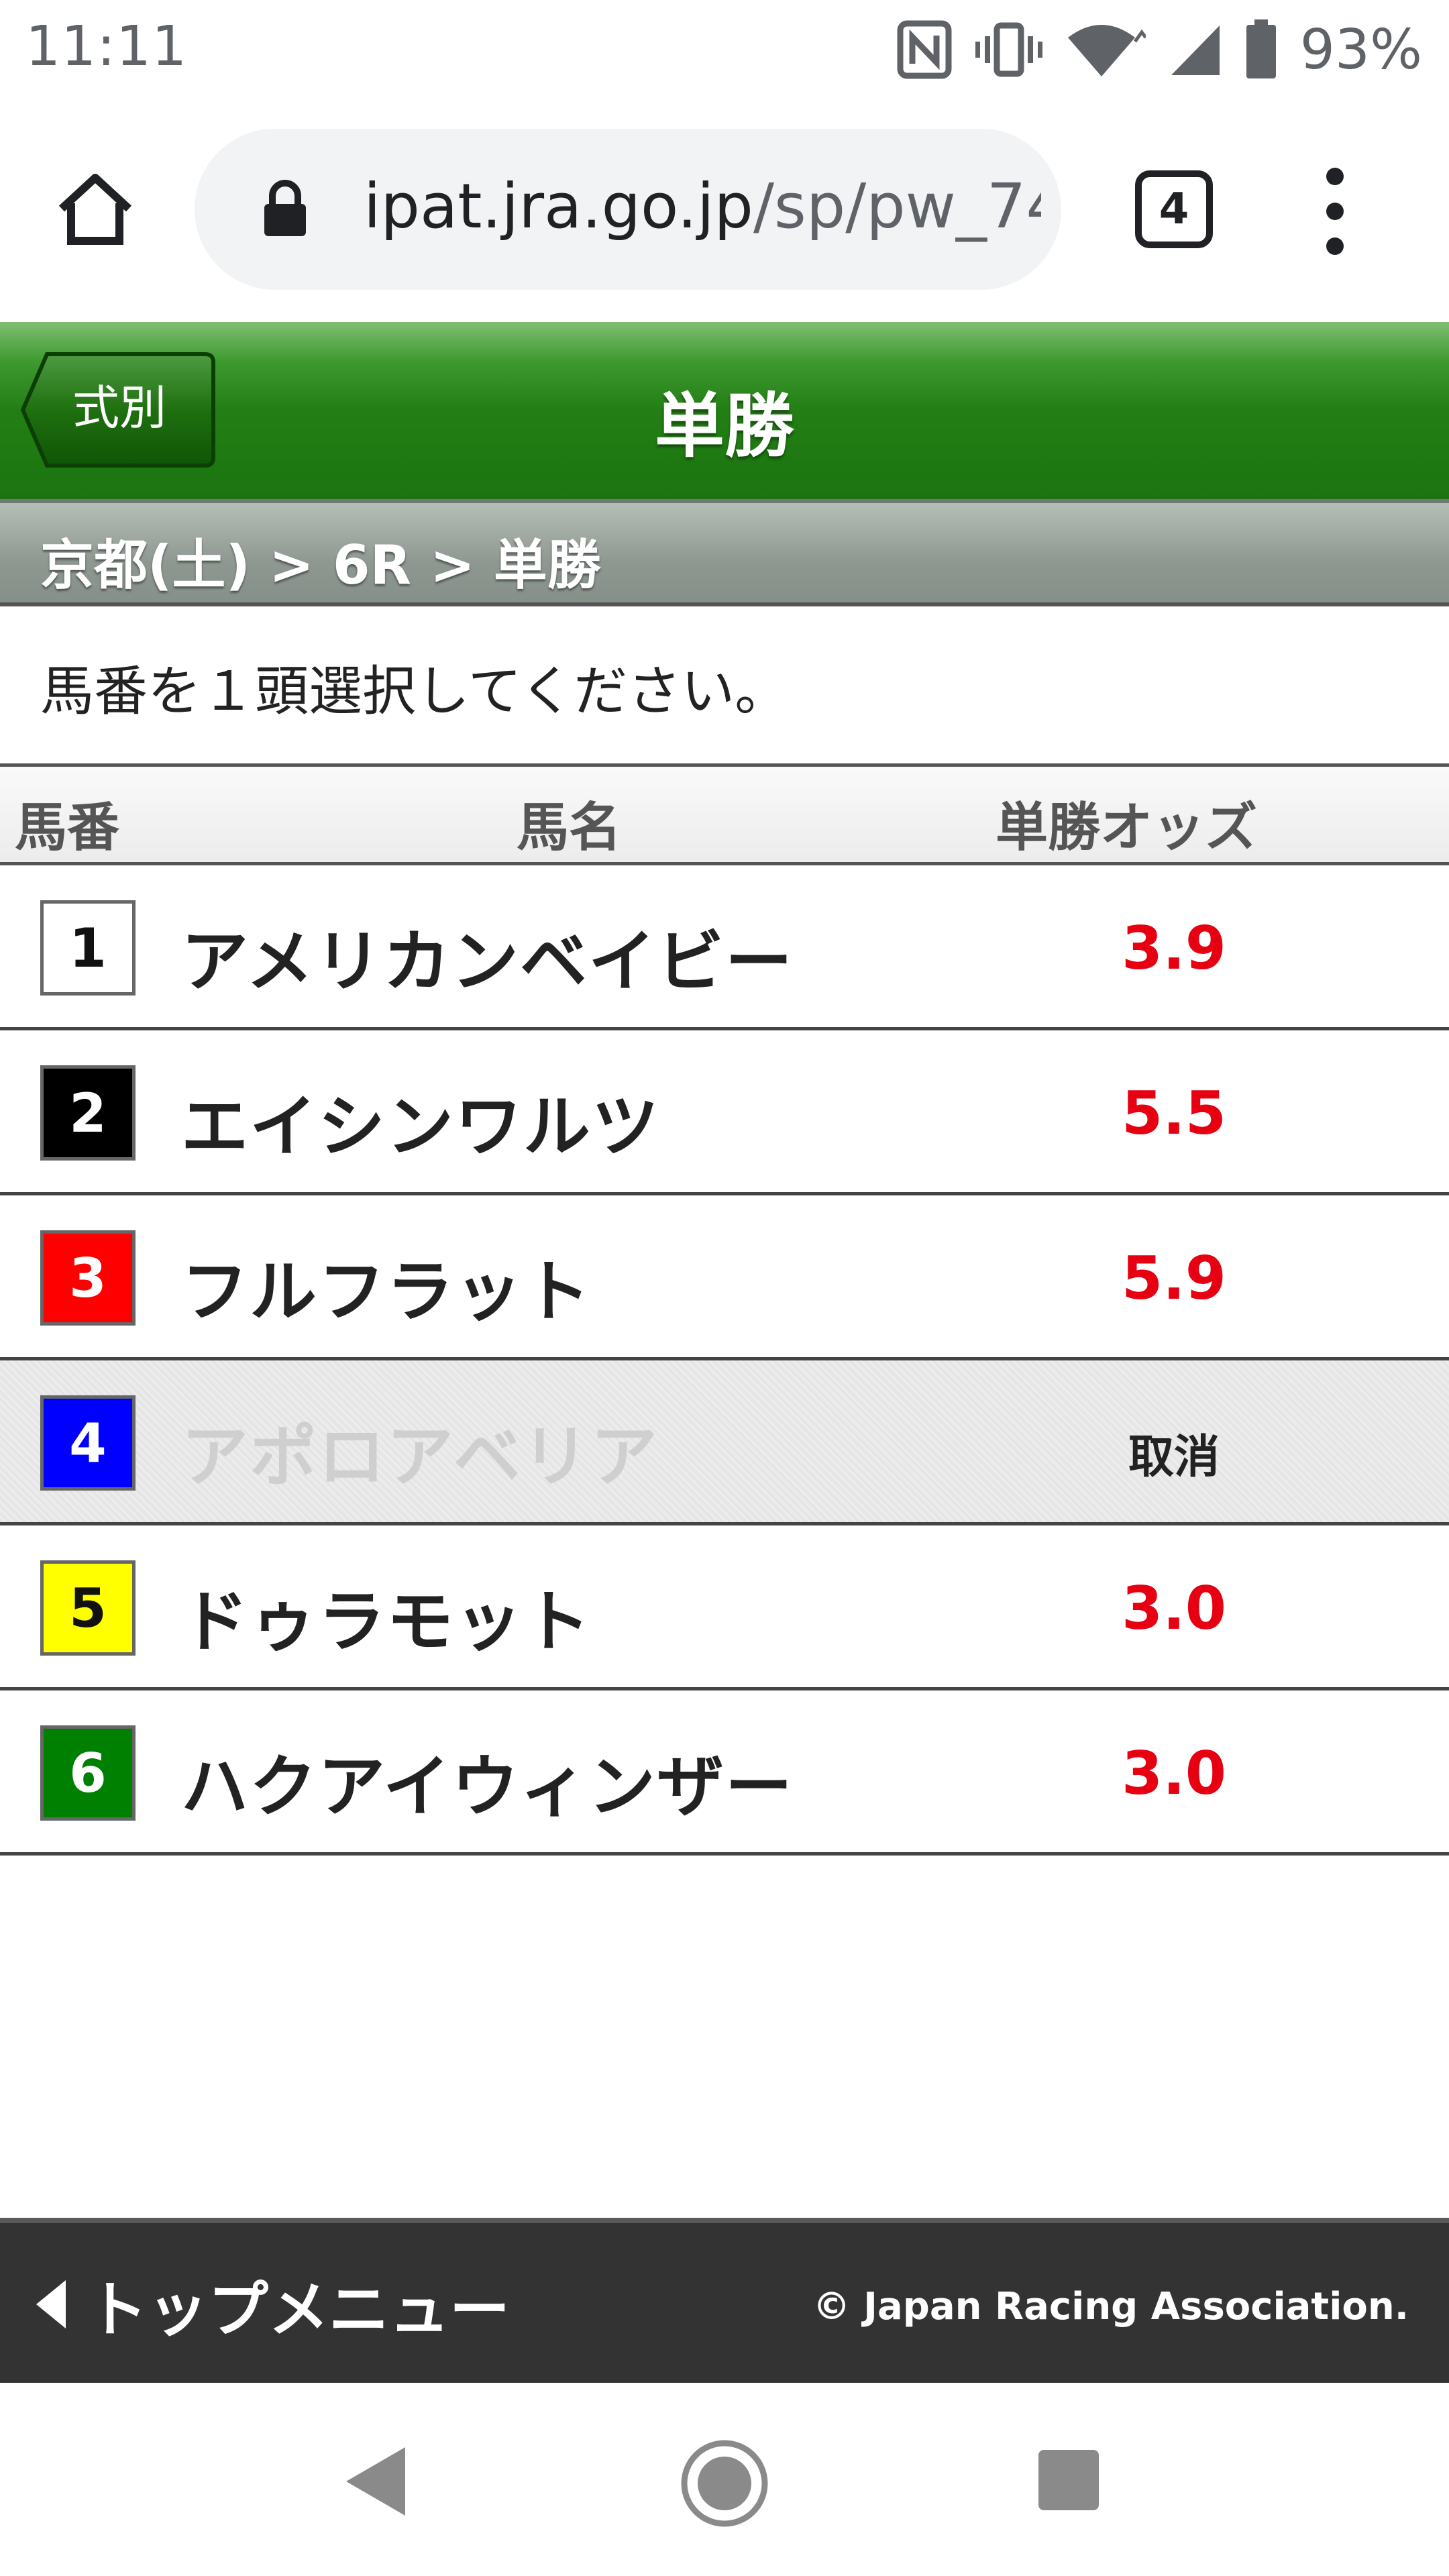 The width and height of the screenshot is (1449, 2576). What do you see at coordinates (88, 1443) in the screenshot?
I see `horse-number-badge: 4` at bounding box center [88, 1443].